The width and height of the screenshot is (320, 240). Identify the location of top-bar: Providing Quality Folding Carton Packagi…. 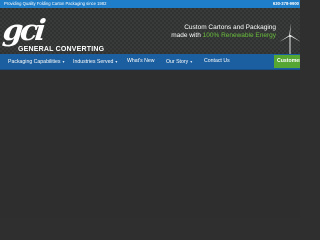
(150, 4).